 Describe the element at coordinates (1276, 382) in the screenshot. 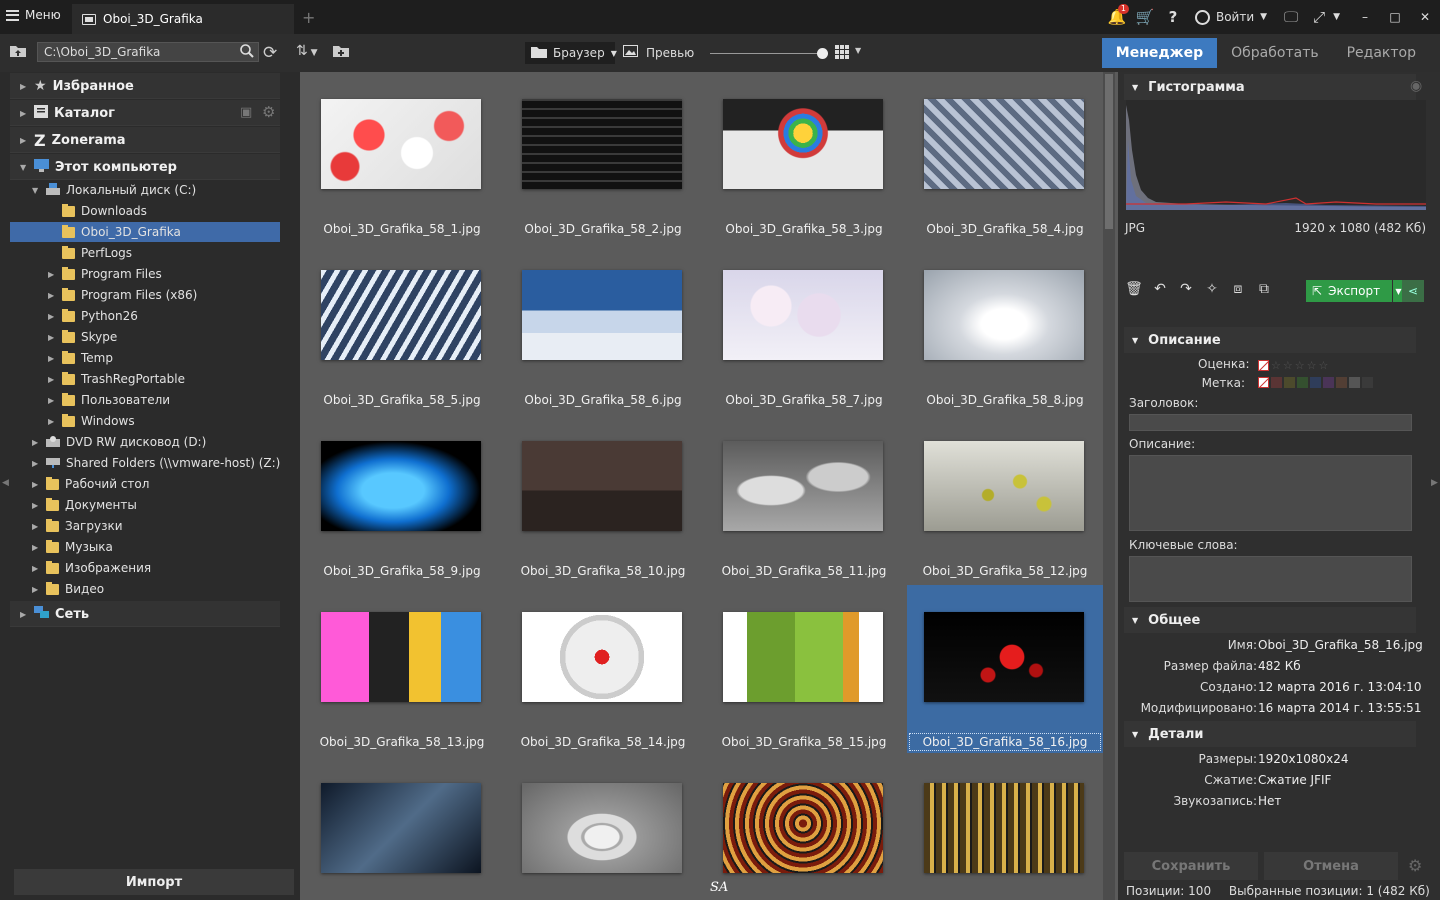

I see `label-red` at that location.